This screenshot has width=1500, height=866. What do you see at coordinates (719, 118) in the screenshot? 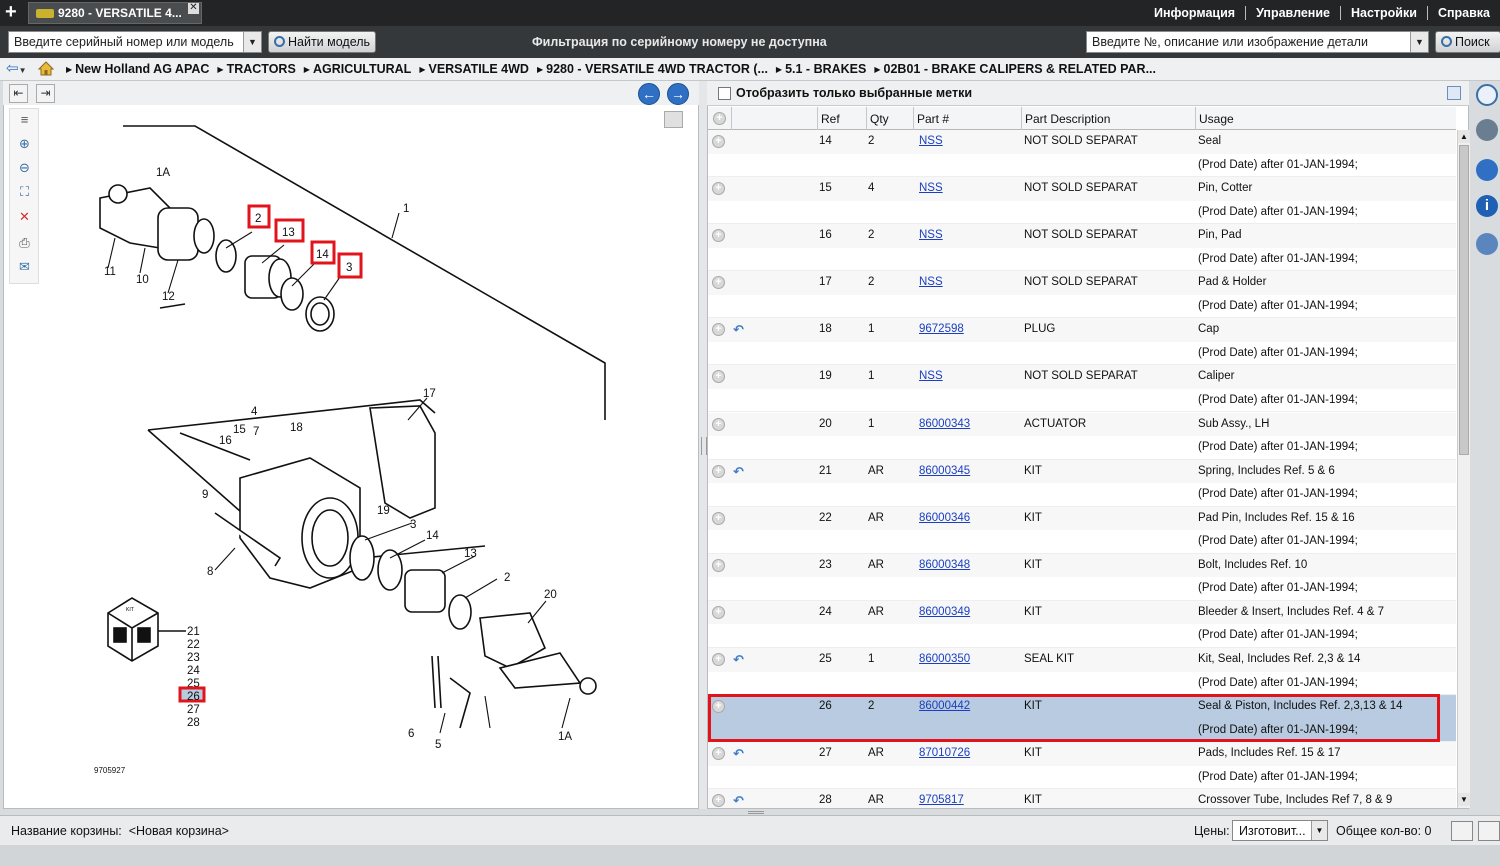
I see `add-all-icon: +` at bounding box center [719, 118].